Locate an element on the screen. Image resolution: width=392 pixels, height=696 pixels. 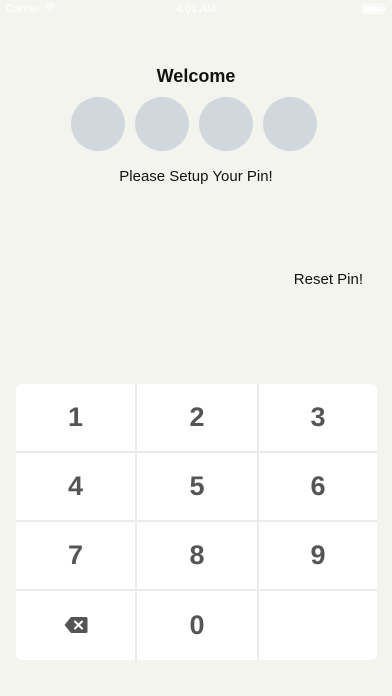
setup-instruction: Please Setup Your Pin! is located at coordinates (196, 176).